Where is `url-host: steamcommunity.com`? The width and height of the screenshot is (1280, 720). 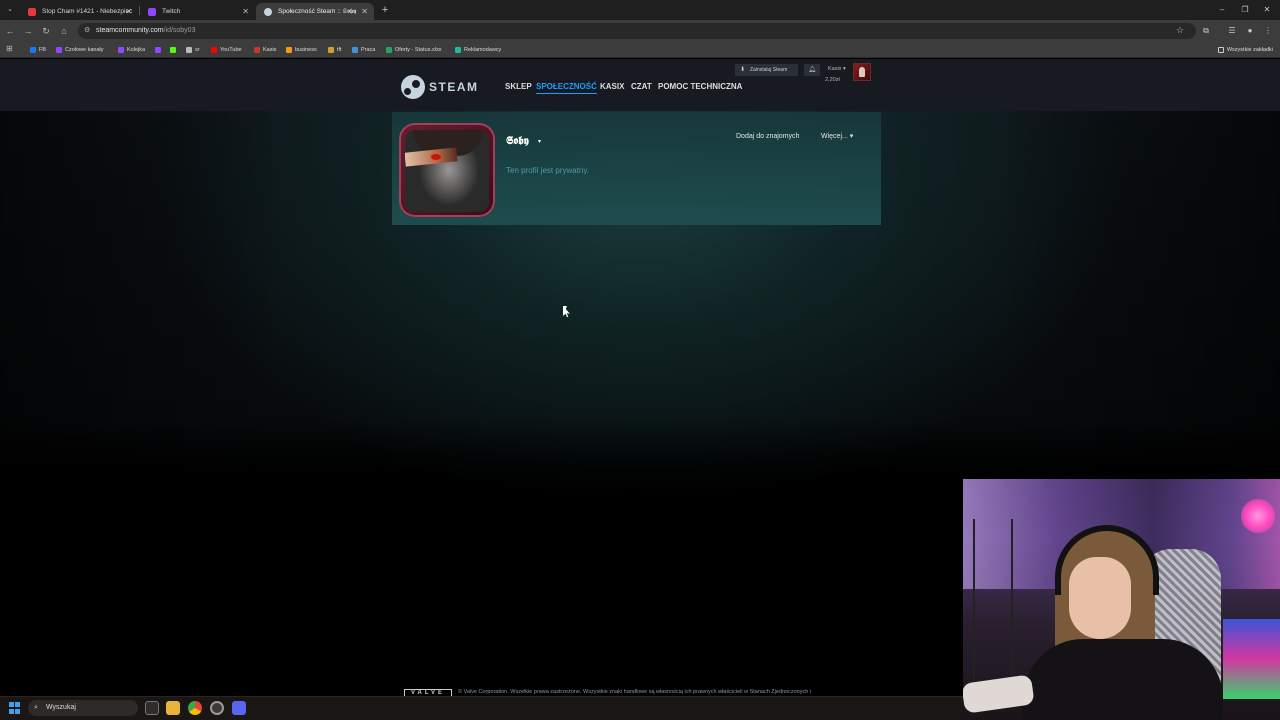
url-host: steamcommunity.com is located at coordinates (130, 30).